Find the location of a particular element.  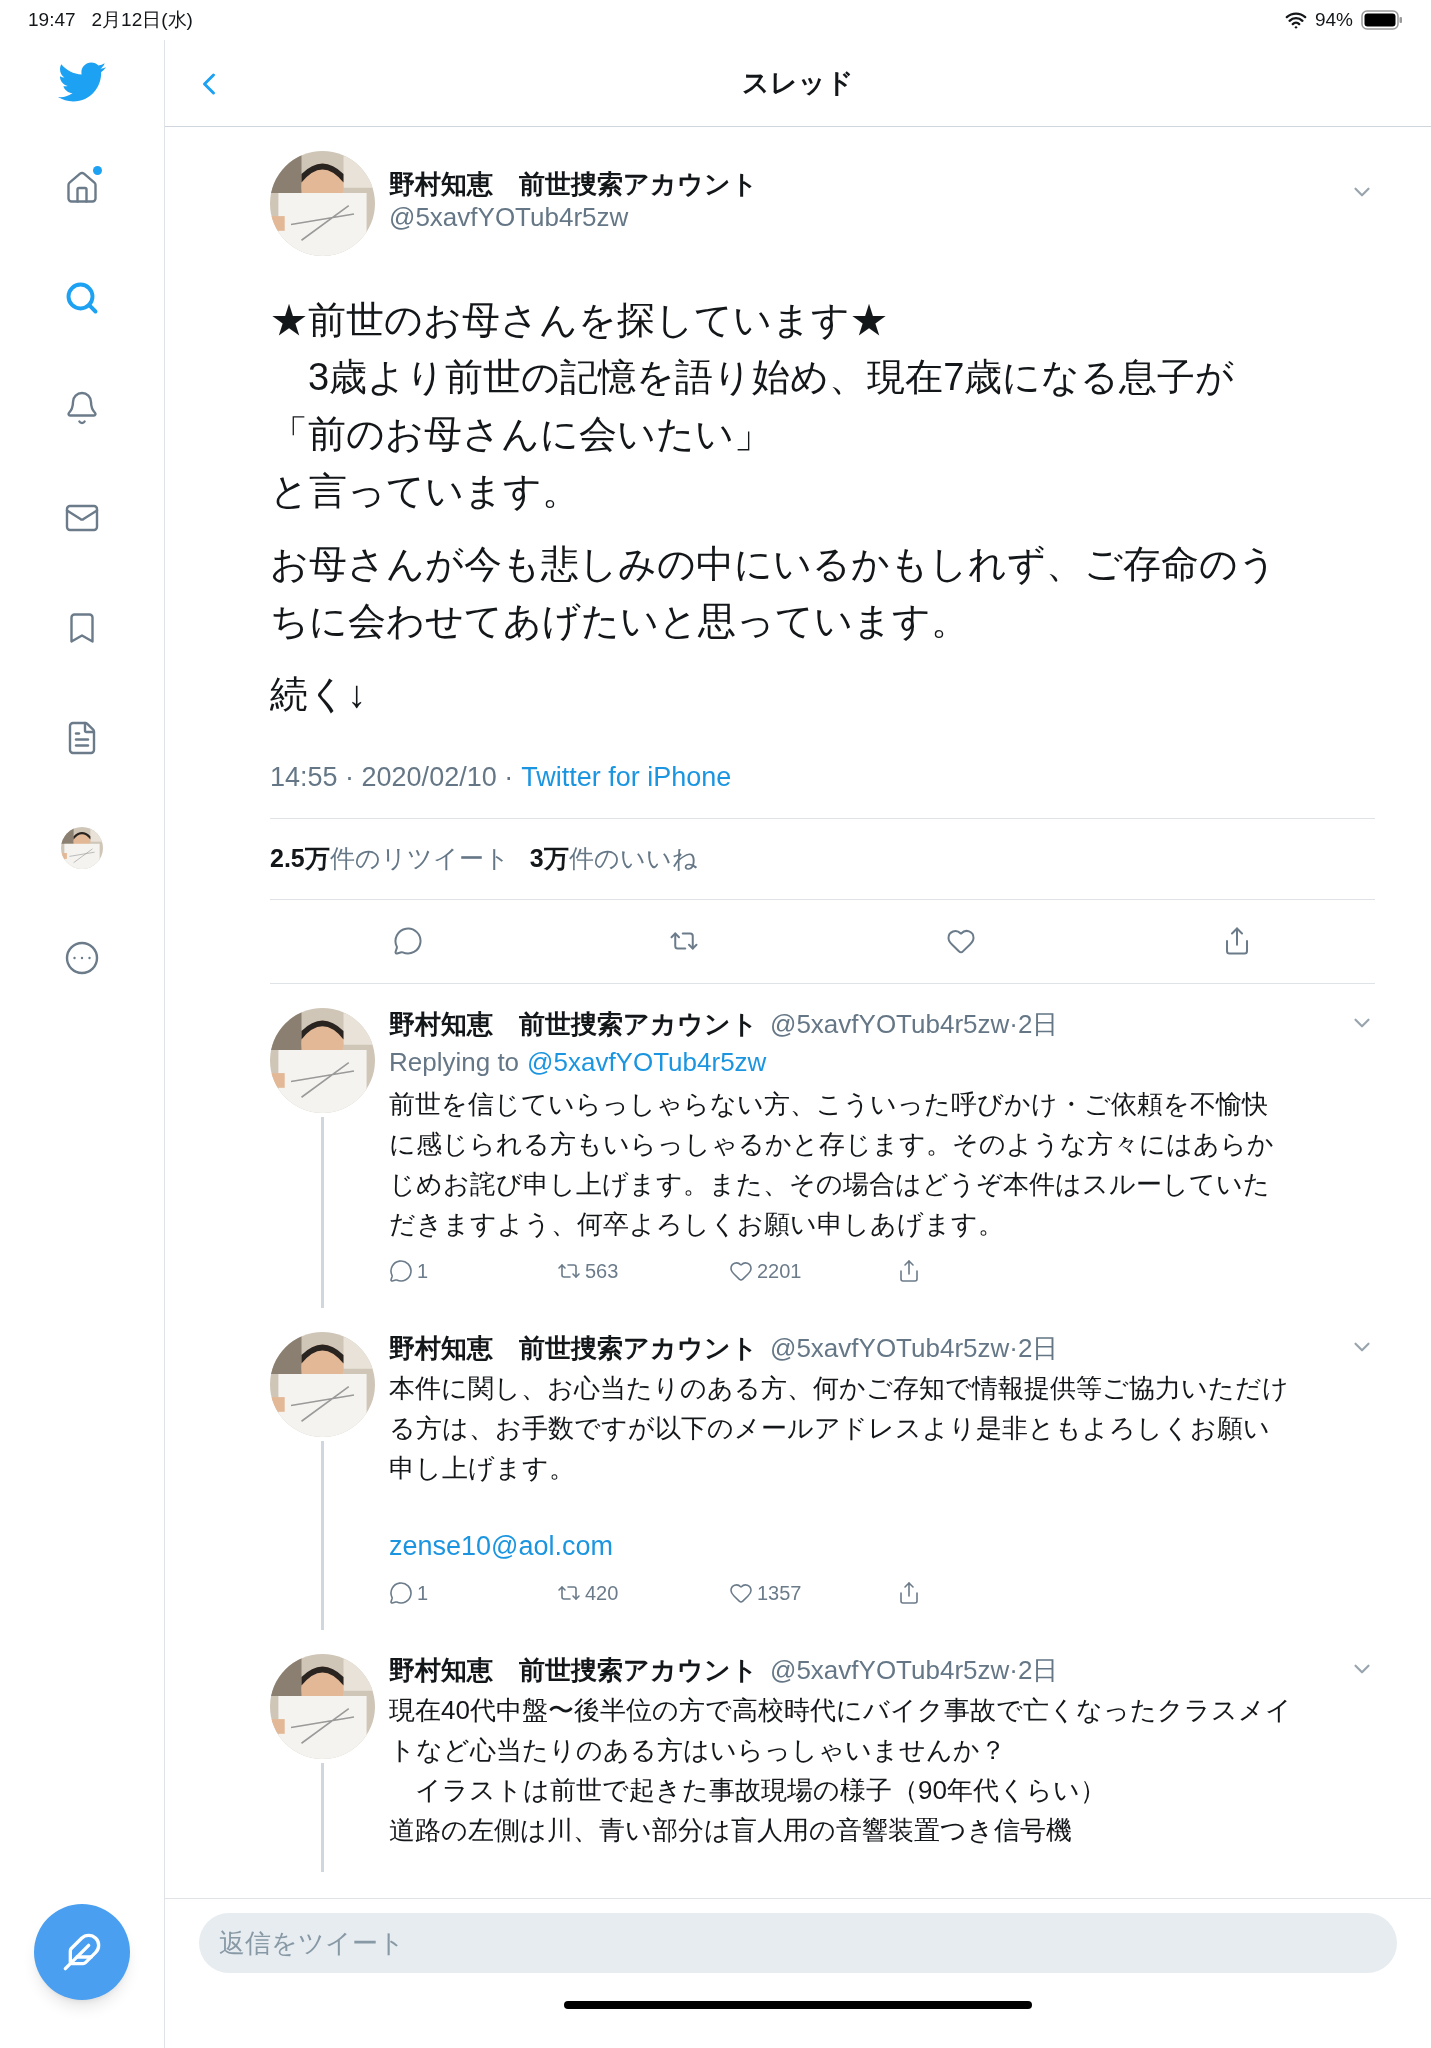

tweet-text: ★前世のお母さんを探しています★ is located at coordinates (579, 320).